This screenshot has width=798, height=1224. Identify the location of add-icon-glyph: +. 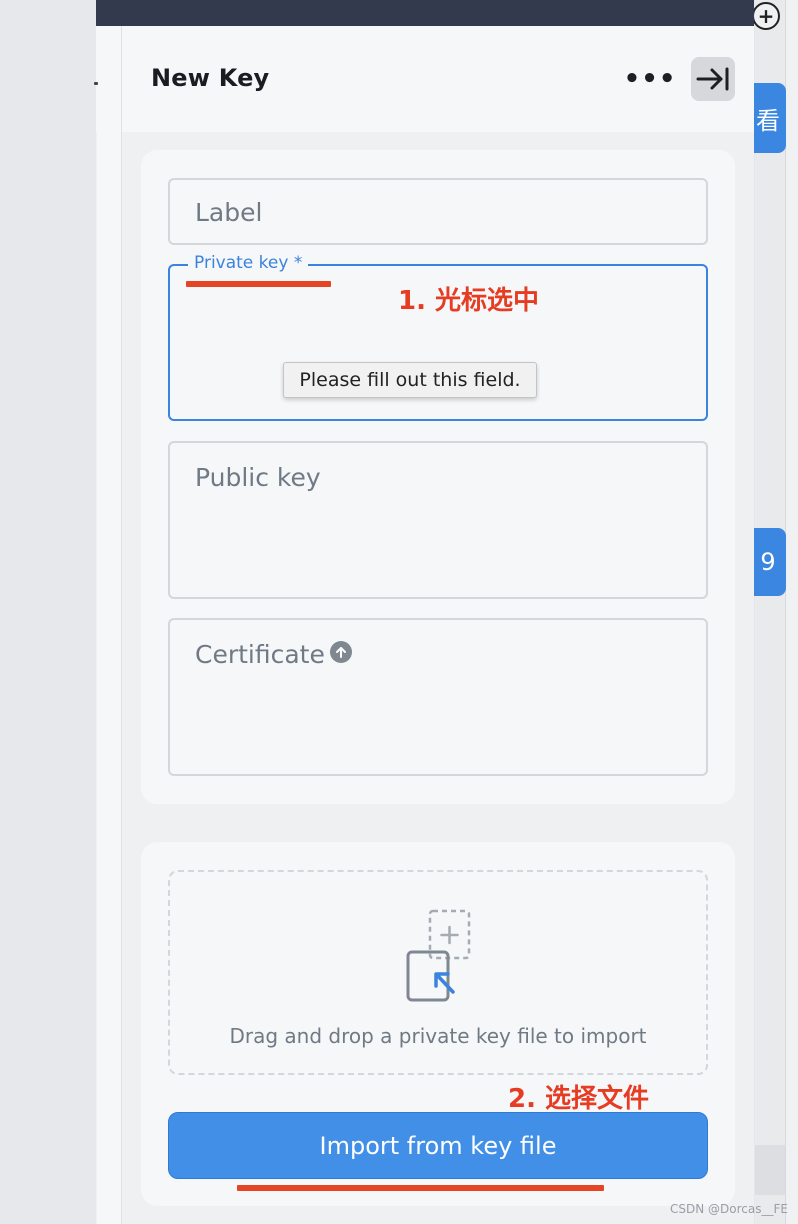
(766, 16).